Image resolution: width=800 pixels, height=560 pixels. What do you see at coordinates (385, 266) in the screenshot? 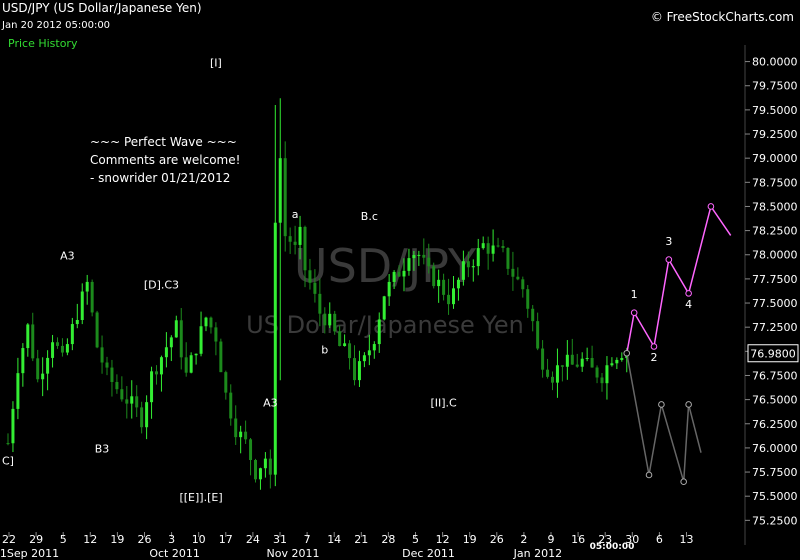
I see `watermark-symbol: USD/JPY` at bounding box center [385, 266].